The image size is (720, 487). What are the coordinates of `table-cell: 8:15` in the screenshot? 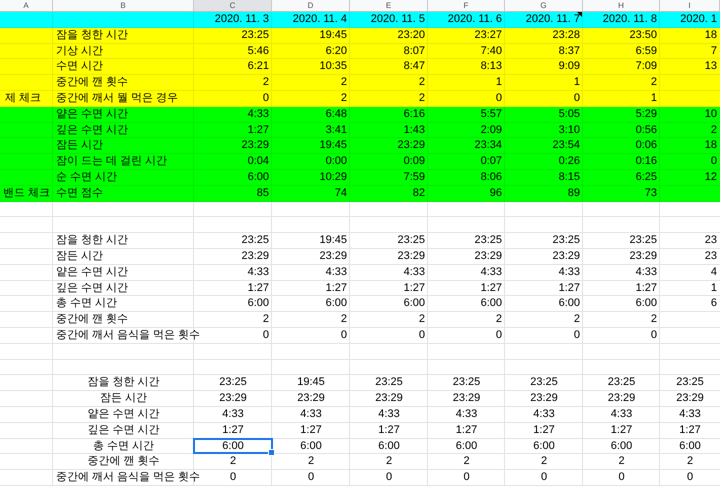 It's located at (569, 177).